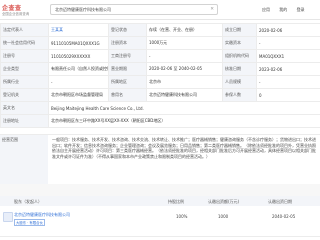 This screenshot has width=320, height=240. What do you see at coordinates (224, 201) in the screenshot?
I see `col-amount: 认缴出资额(万元)` at bounding box center [224, 201].